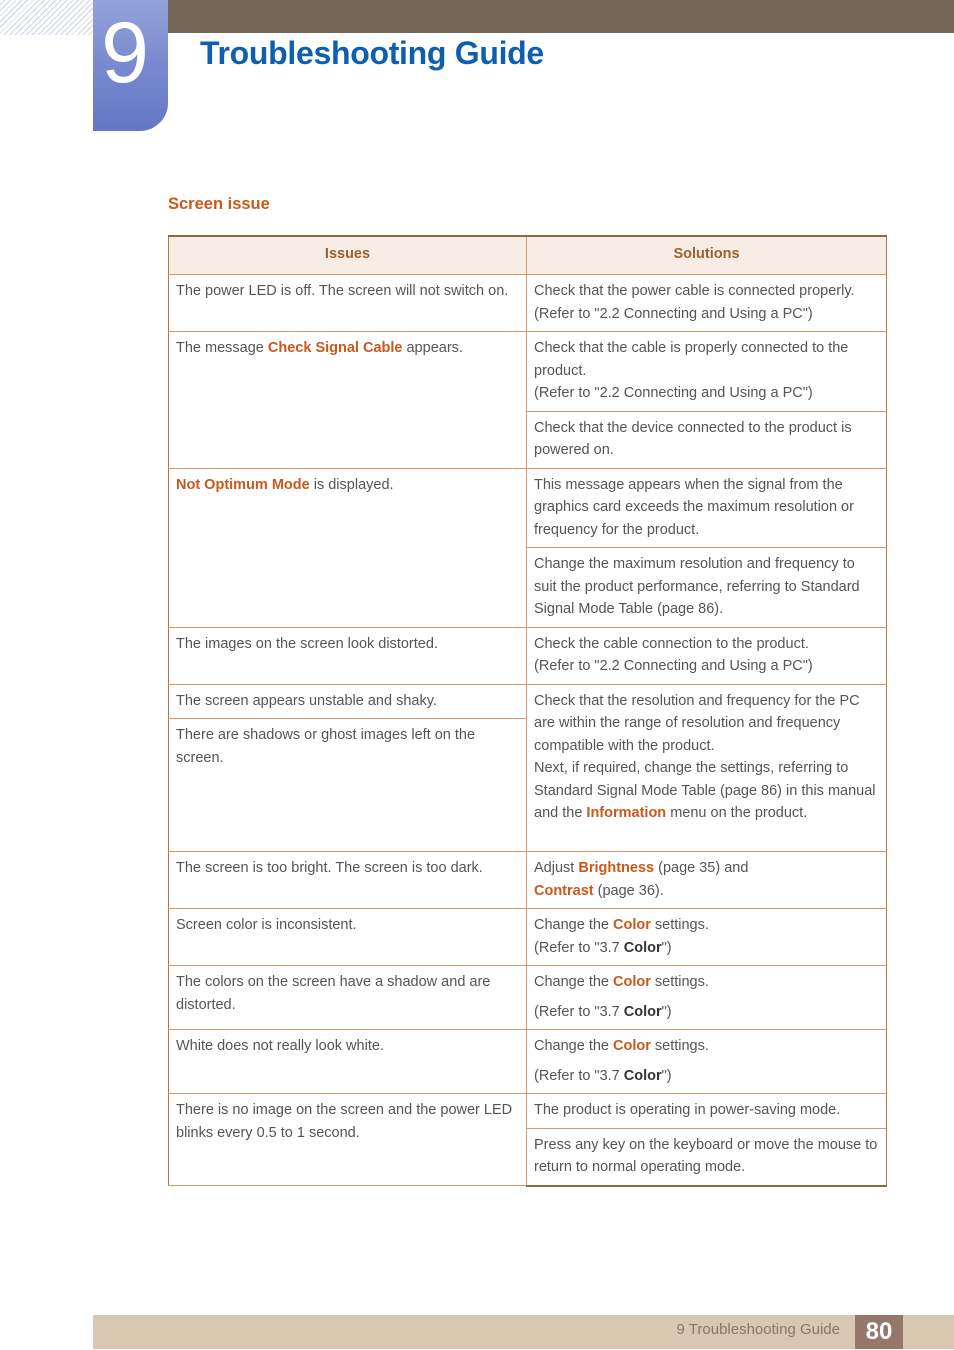  What do you see at coordinates (616, 868) in the screenshot?
I see `highlight-term: Brightness` at bounding box center [616, 868].